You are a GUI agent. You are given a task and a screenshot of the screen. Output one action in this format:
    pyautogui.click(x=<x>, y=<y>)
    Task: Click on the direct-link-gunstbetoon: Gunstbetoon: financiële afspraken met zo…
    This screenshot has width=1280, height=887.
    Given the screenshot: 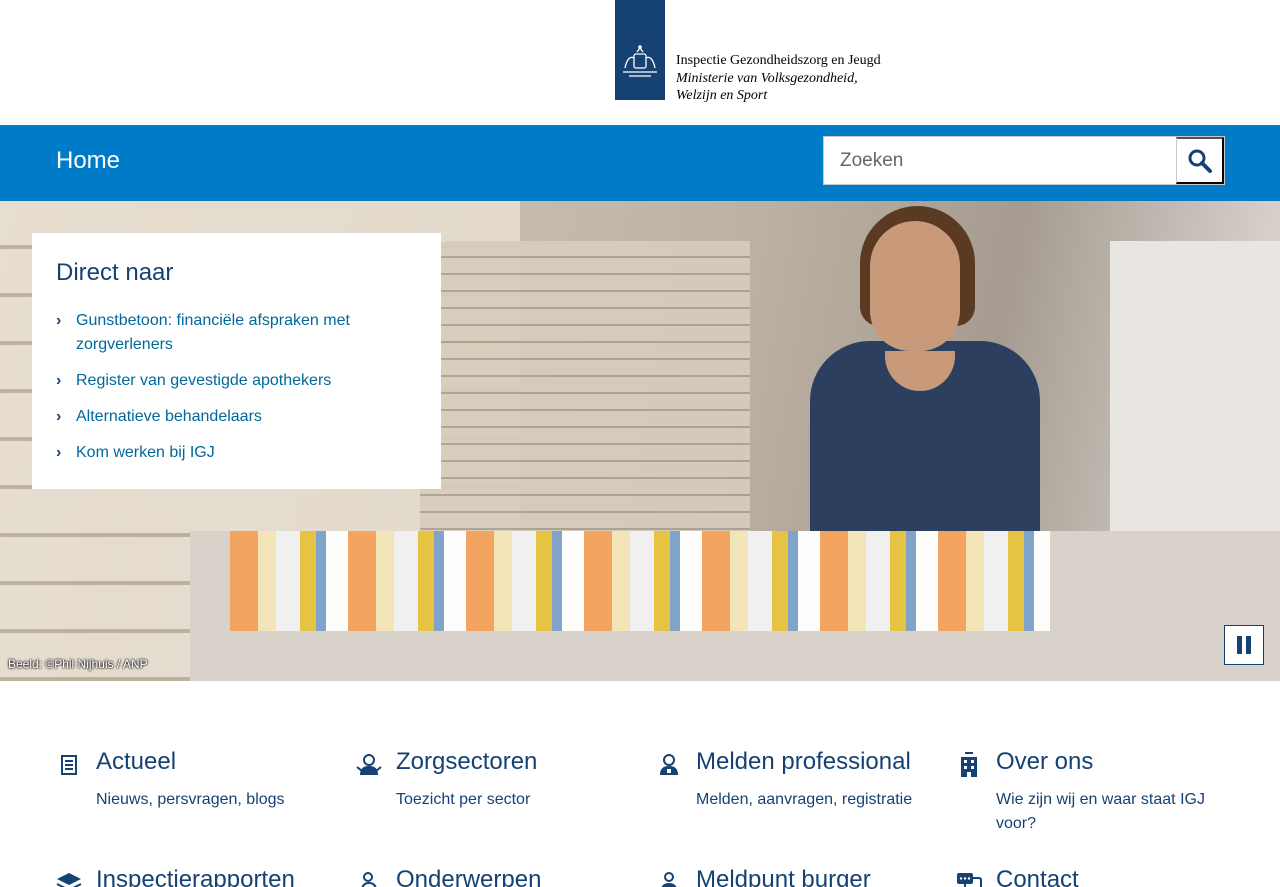 What is the action you would take?
    pyautogui.click(x=213, y=332)
    